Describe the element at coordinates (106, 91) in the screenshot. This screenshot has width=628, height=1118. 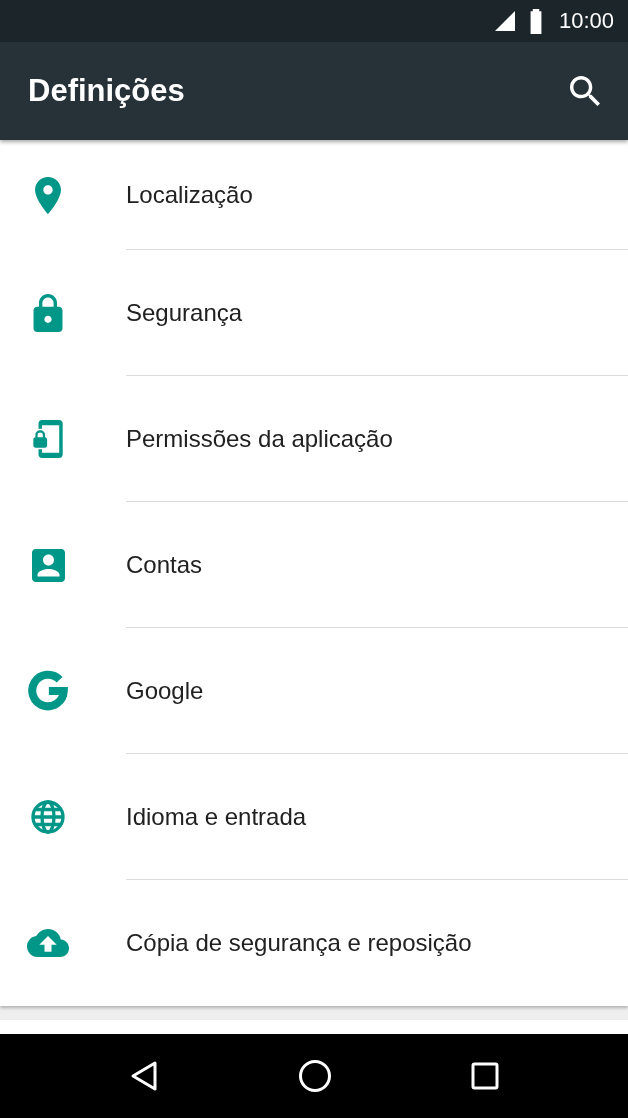
I see `page-title: Definições` at that location.